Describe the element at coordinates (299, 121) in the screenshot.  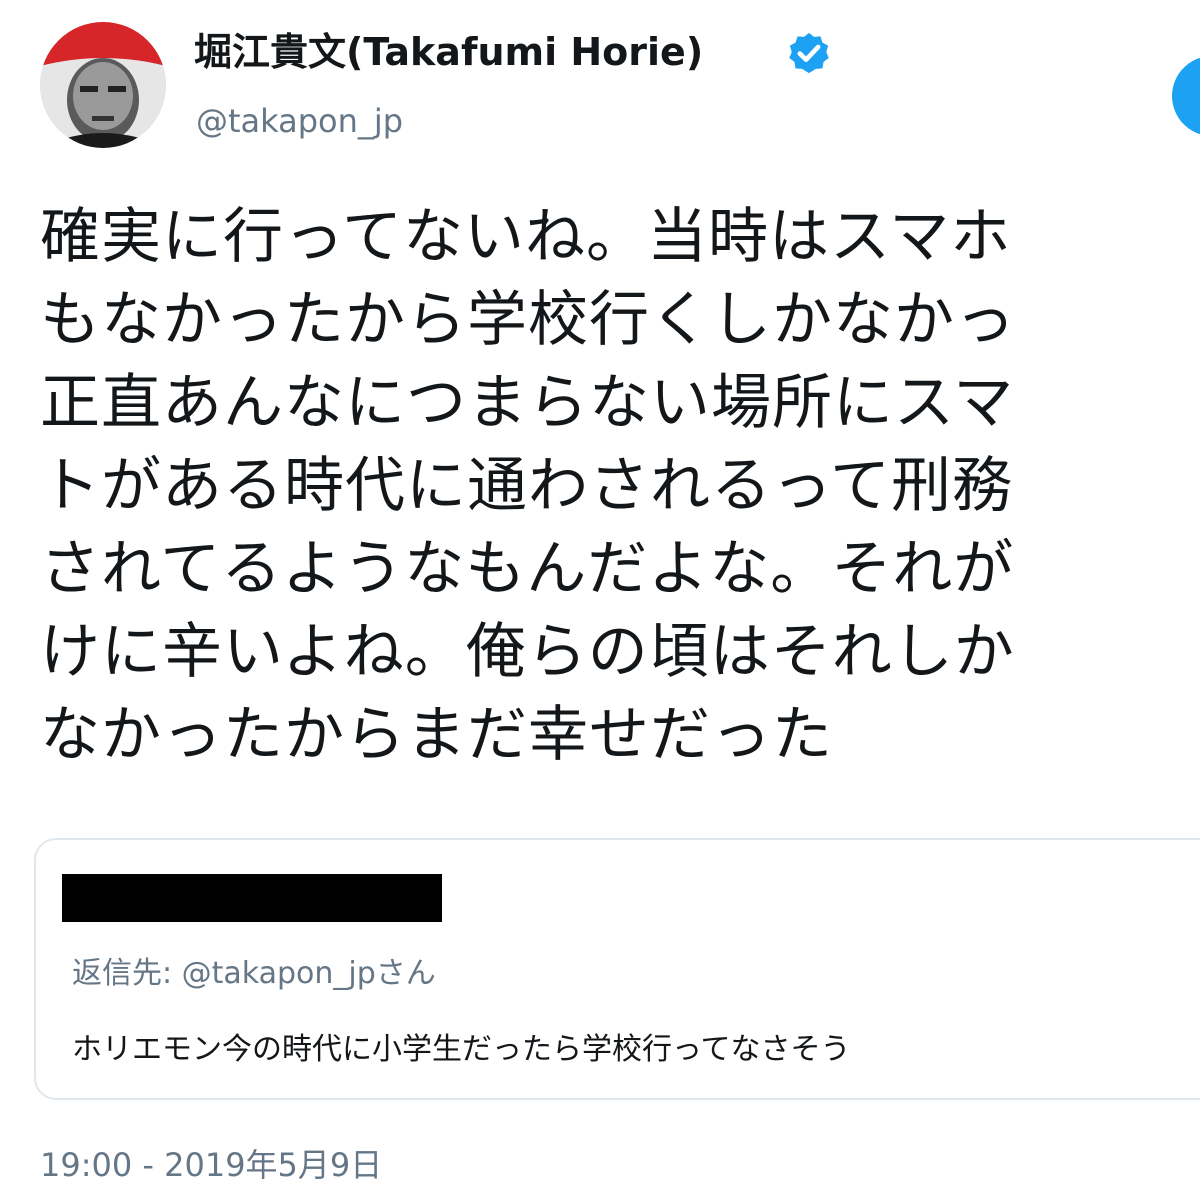
I see `user-handle: @takapon_jp` at that location.